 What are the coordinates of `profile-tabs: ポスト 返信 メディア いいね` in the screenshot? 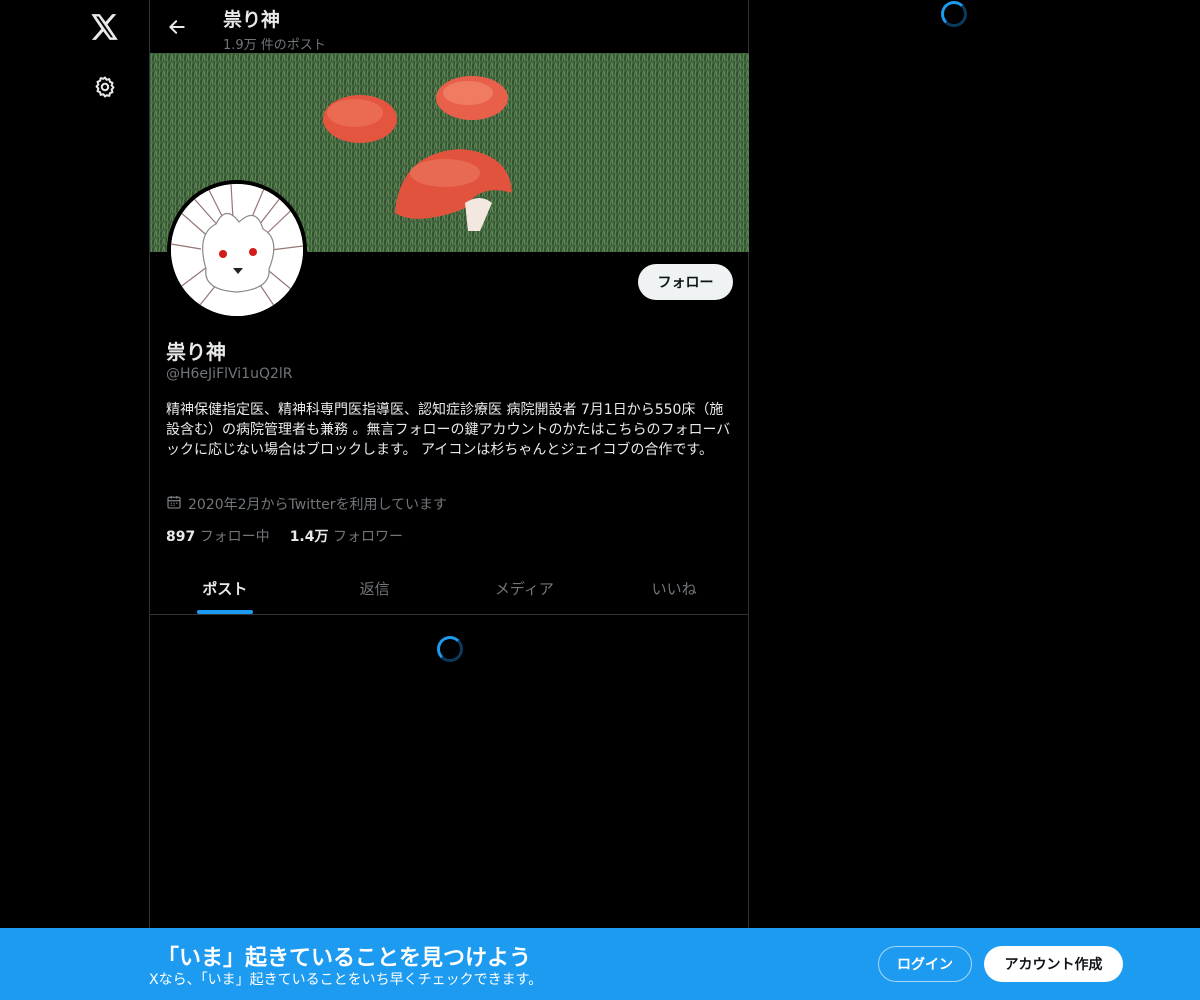 It's located at (449, 588).